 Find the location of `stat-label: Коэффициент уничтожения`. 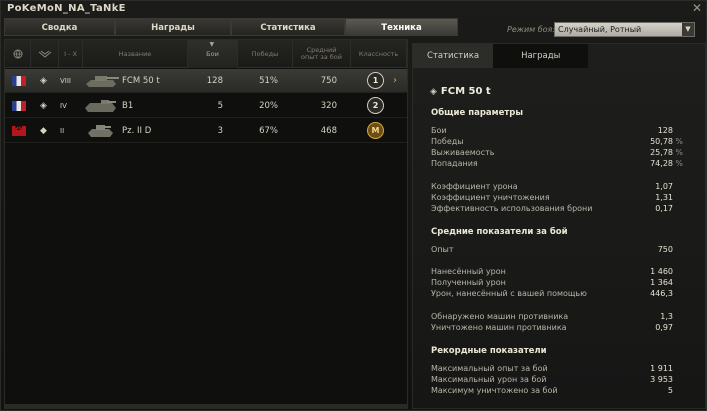

stat-label: Коэффициент уничтожения is located at coordinates (490, 197).